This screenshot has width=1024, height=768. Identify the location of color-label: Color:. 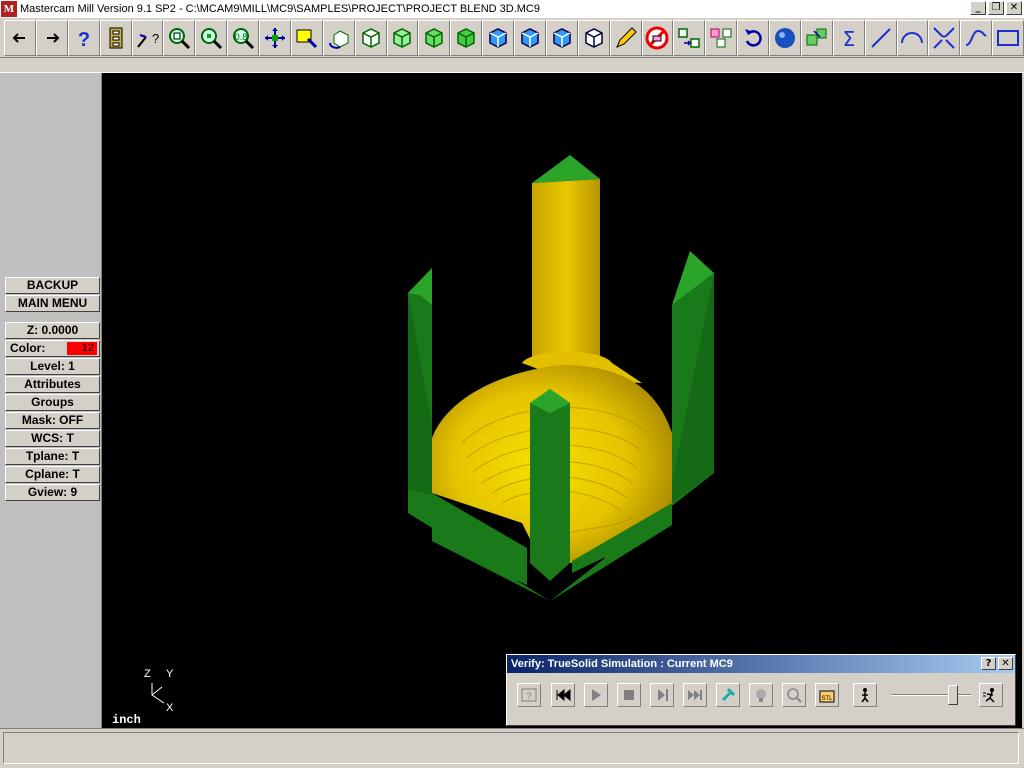
(28, 348).